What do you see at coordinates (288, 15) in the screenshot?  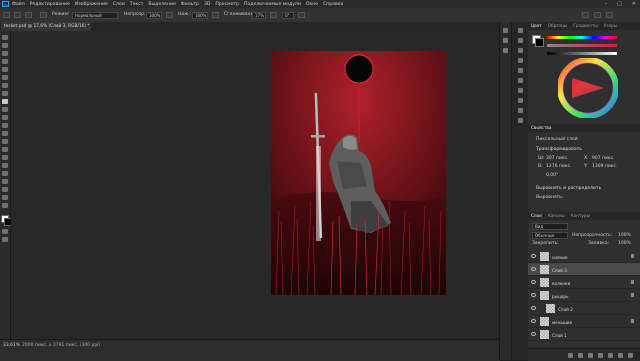 I see `angle-field: 0°` at bounding box center [288, 15].